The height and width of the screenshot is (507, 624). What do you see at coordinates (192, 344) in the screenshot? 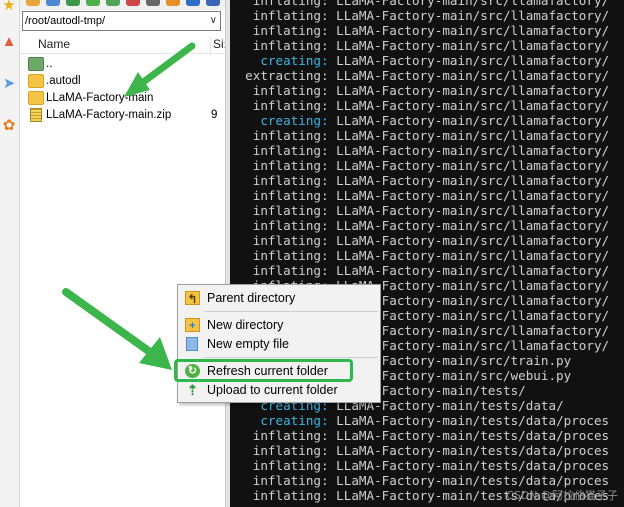
I see `new-file-icon` at bounding box center [192, 344].